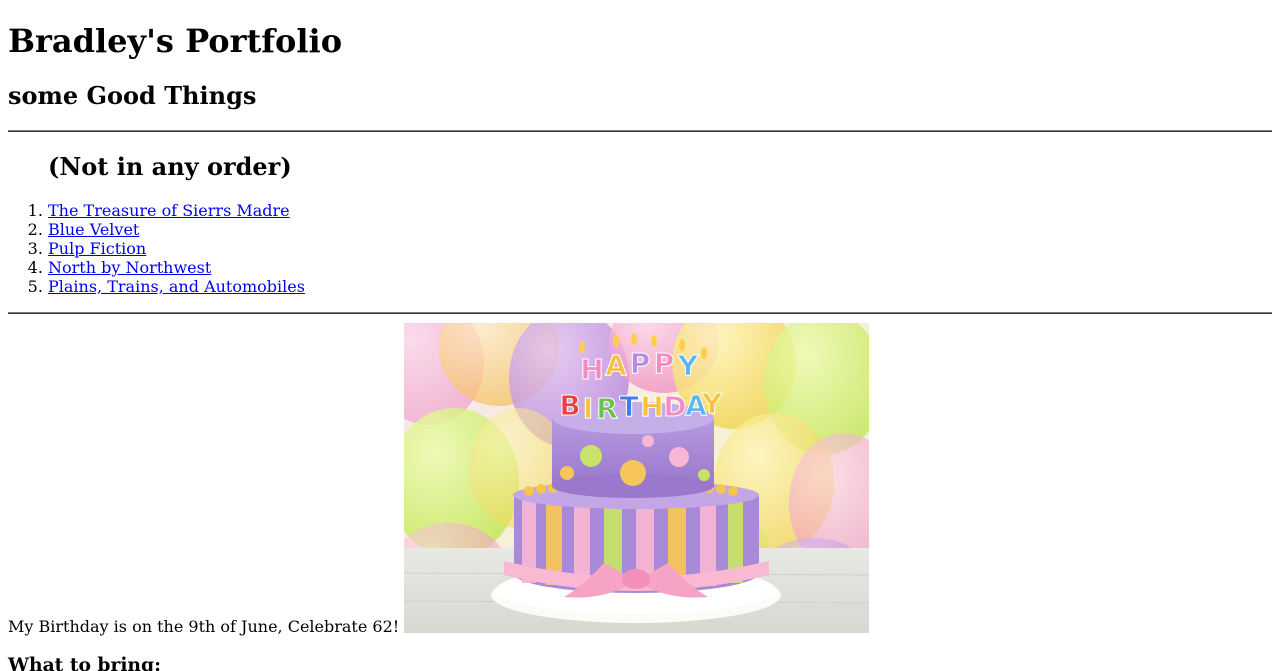 The width and height of the screenshot is (1280, 671). What do you see at coordinates (175, 41) in the screenshot?
I see `page-title: Bradley's Portfolio` at bounding box center [175, 41].